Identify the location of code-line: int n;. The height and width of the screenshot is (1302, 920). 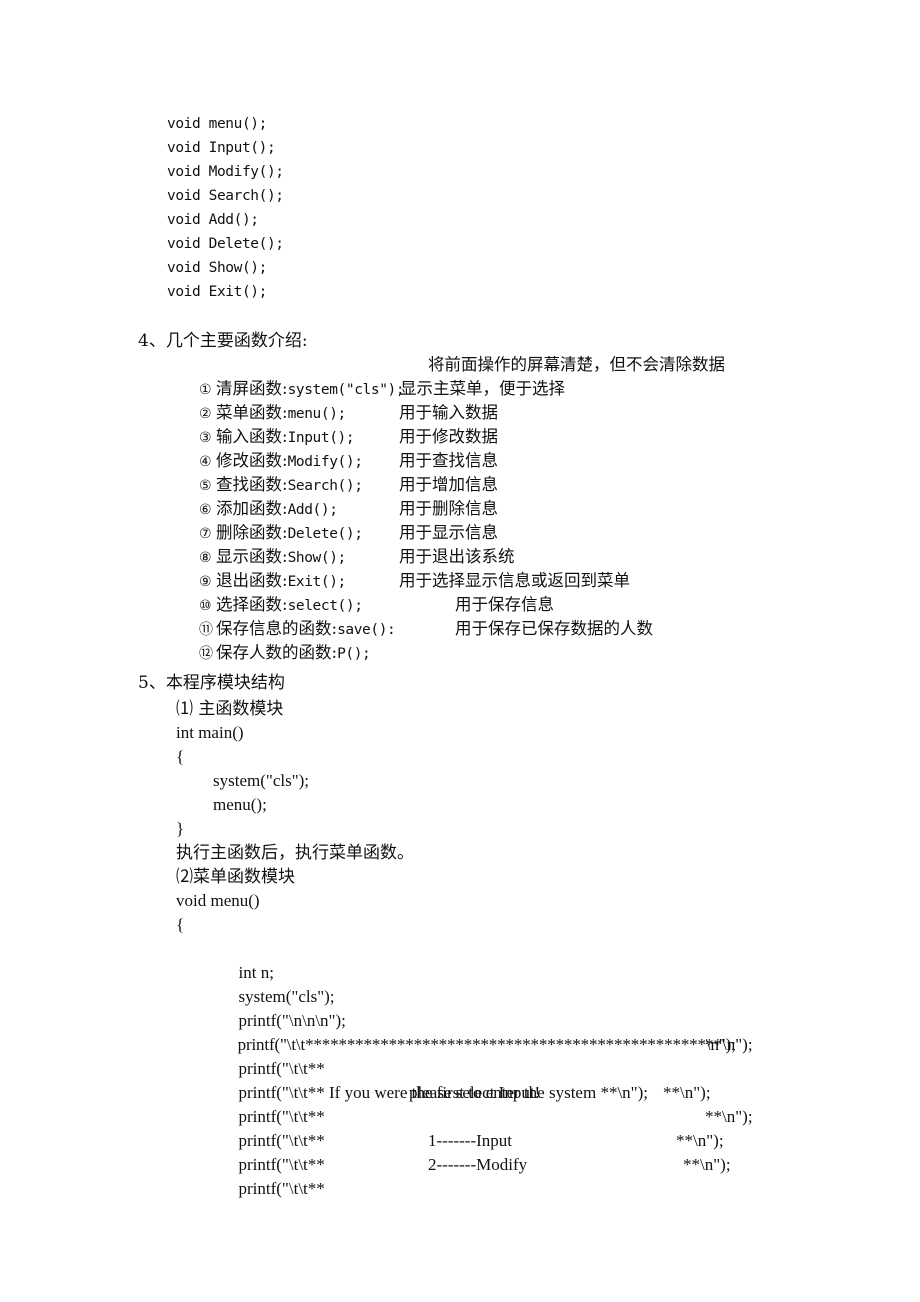
(243, 959).